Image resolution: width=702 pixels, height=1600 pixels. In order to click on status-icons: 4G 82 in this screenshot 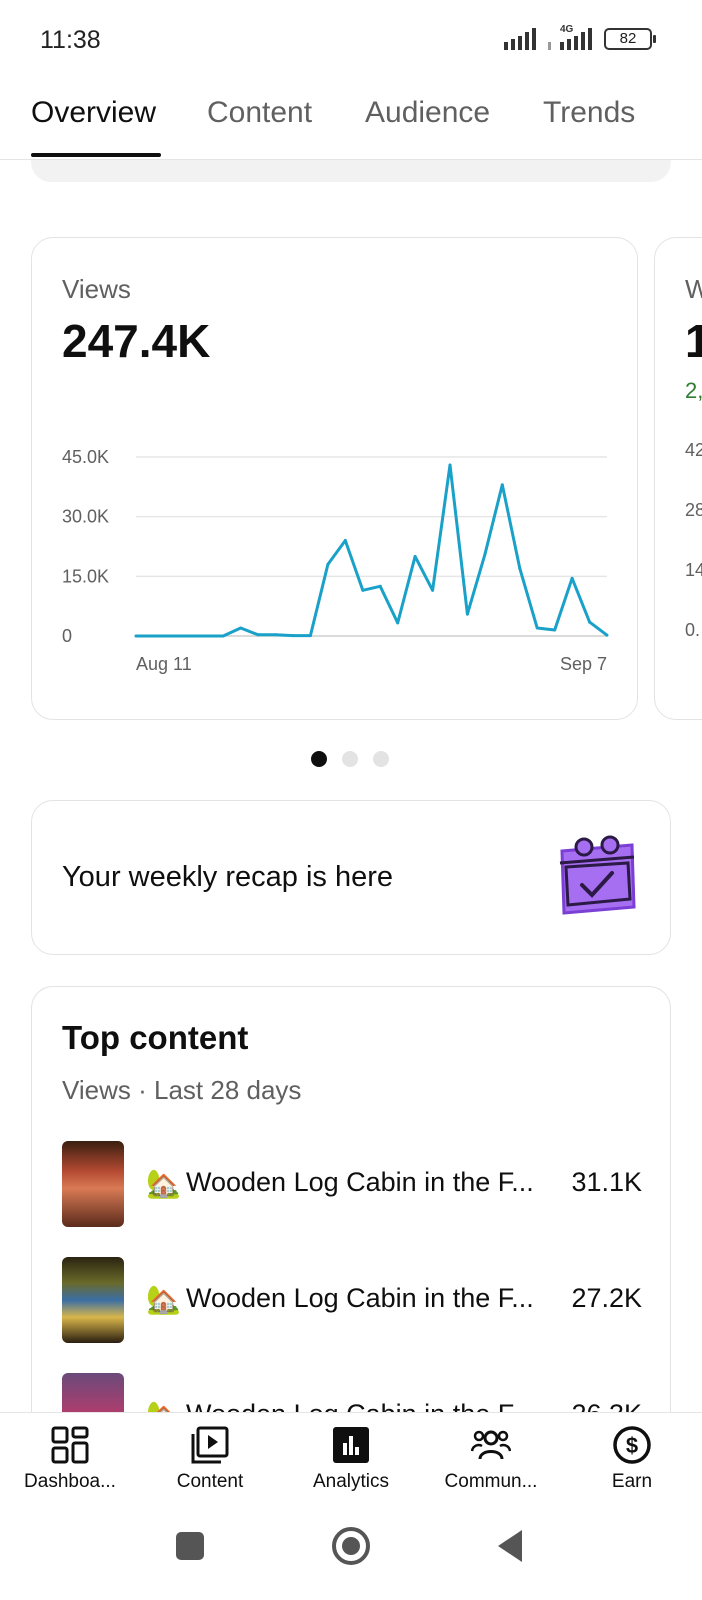, I will do `click(580, 37)`.